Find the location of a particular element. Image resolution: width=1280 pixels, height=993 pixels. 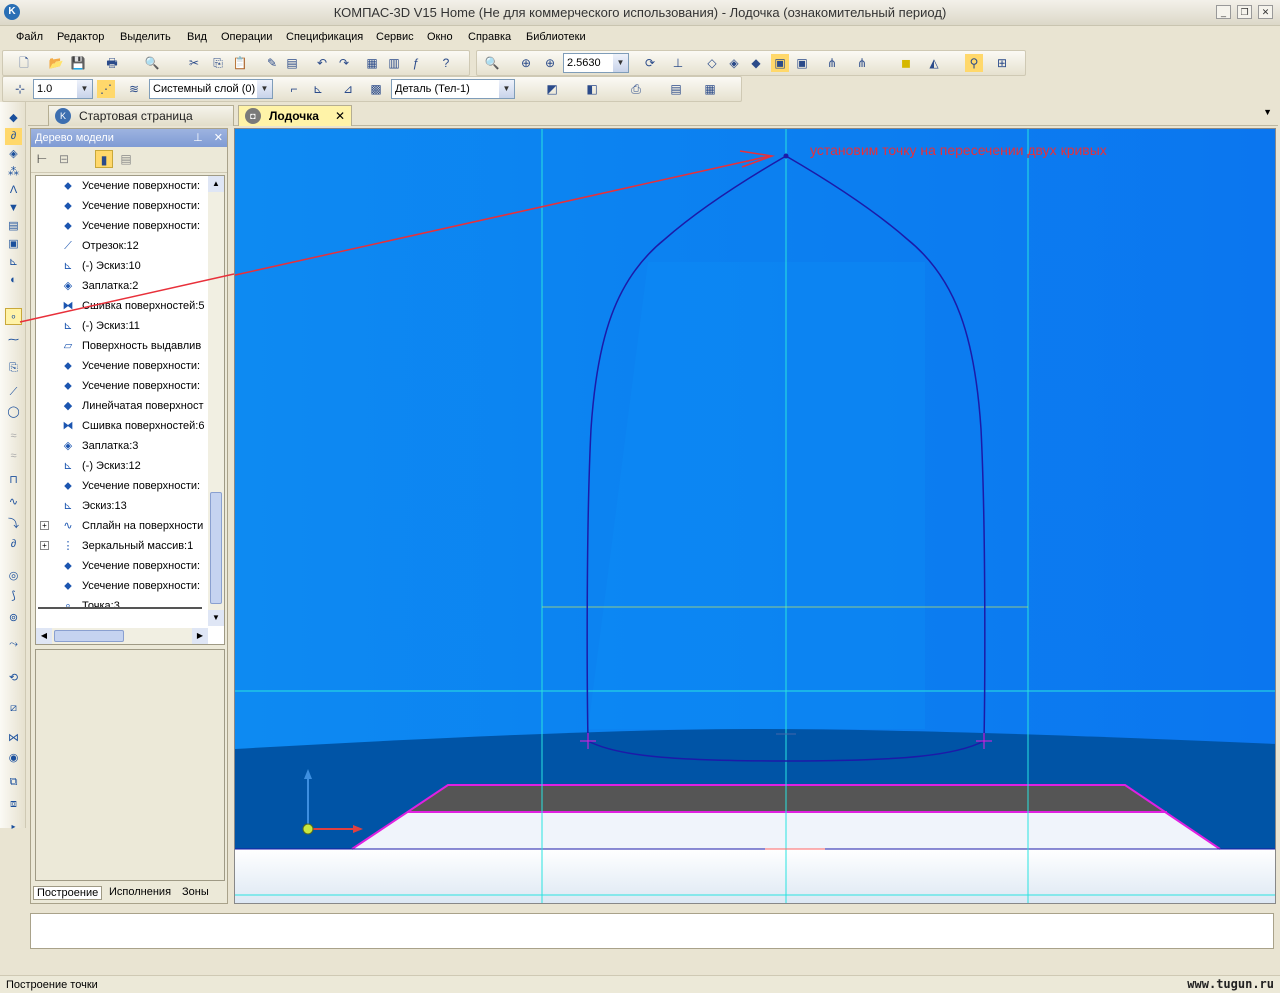

menu-help: Справка is located at coordinates (489, 37).